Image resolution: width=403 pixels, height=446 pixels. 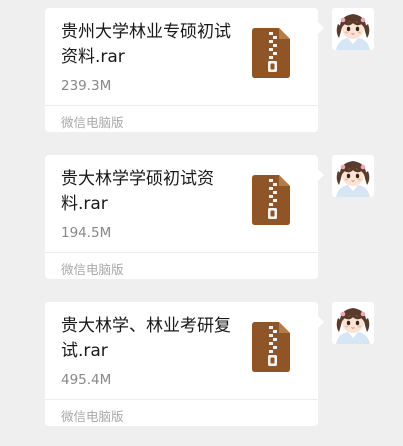 What do you see at coordinates (86, 233) in the screenshot?
I see `file-size: 194.5M` at bounding box center [86, 233].